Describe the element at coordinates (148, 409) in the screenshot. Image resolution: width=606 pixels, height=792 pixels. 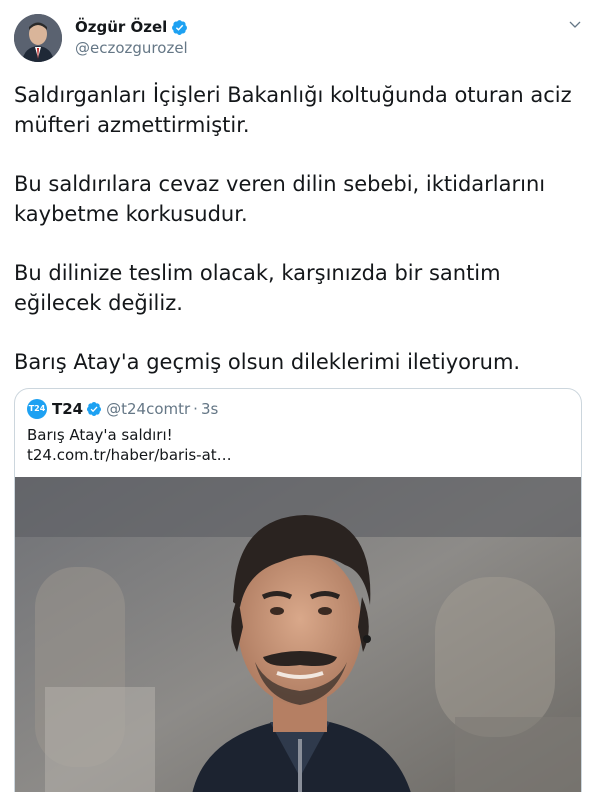
I see `quoted-tweet-handle: @t24comtr` at that location.